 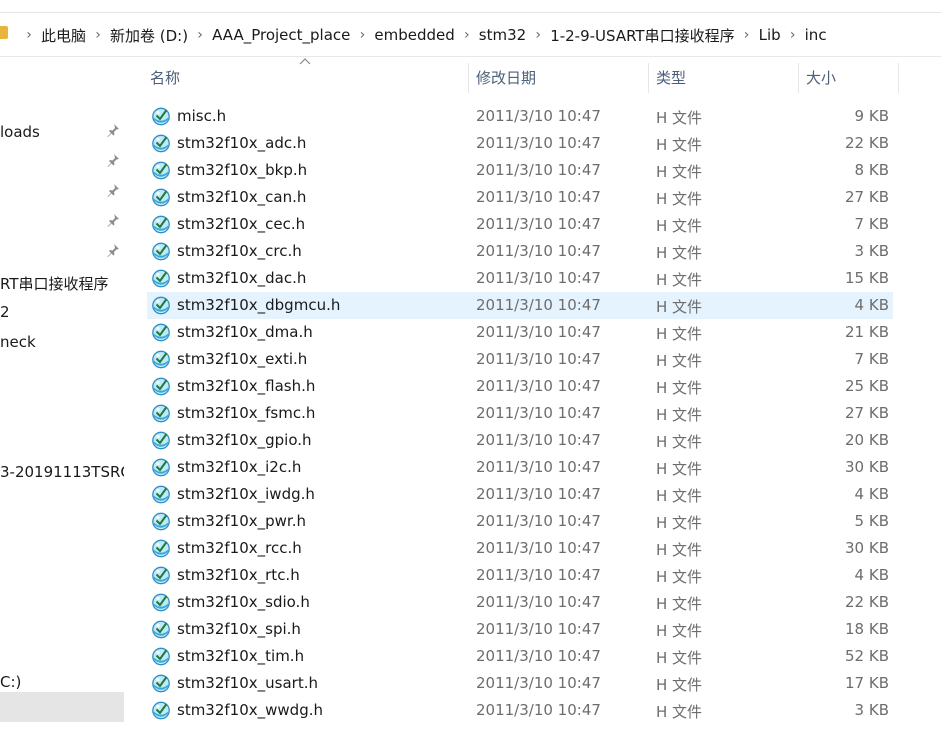 I want to click on file-row: stm32f10x_spi.h 2011/3/10 10:47 H 文件 18 KB, so click(x=520, y=629).